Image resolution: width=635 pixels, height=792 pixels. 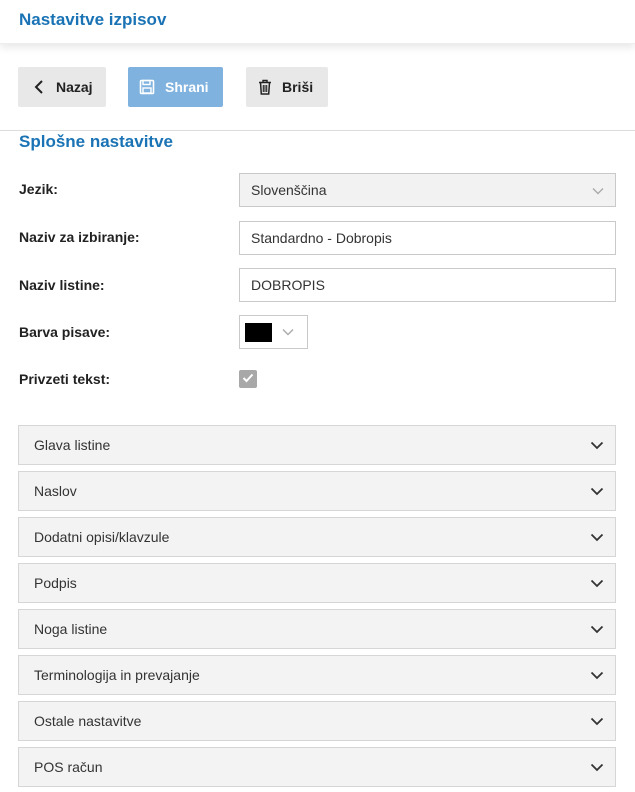 I want to click on back-button: Nazaj, so click(x=62, y=87).